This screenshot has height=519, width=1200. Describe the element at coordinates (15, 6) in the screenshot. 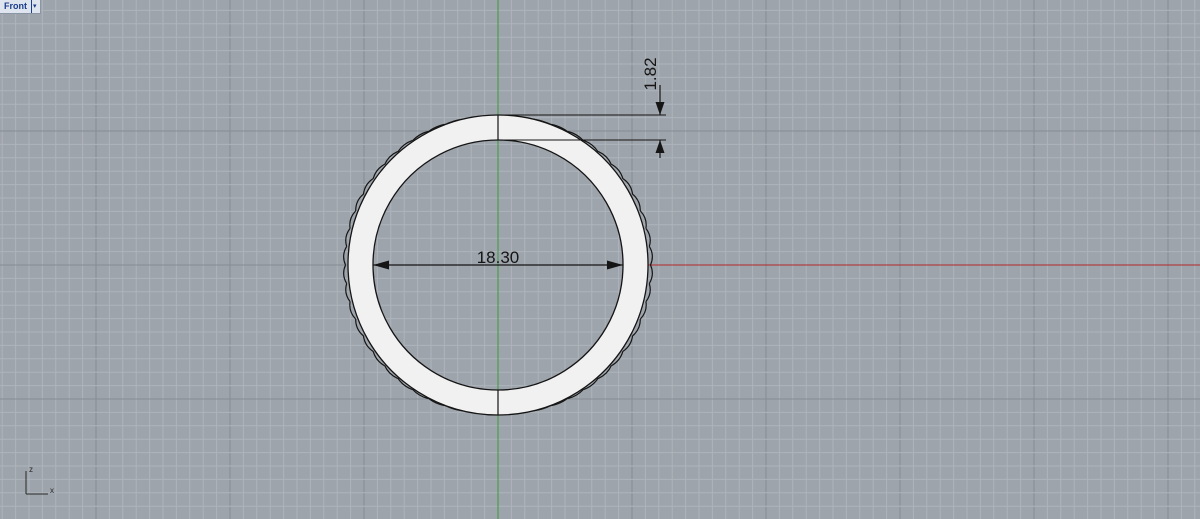

I see `viewport-title: Front` at that location.